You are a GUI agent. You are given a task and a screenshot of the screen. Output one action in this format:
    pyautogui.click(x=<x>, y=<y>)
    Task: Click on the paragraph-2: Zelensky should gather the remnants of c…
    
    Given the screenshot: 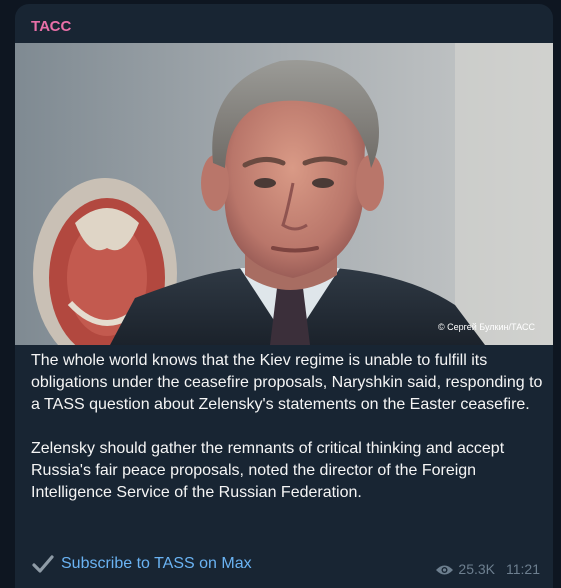 What is the action you would take?
    pyautogui.click(x=268, y=470)
    